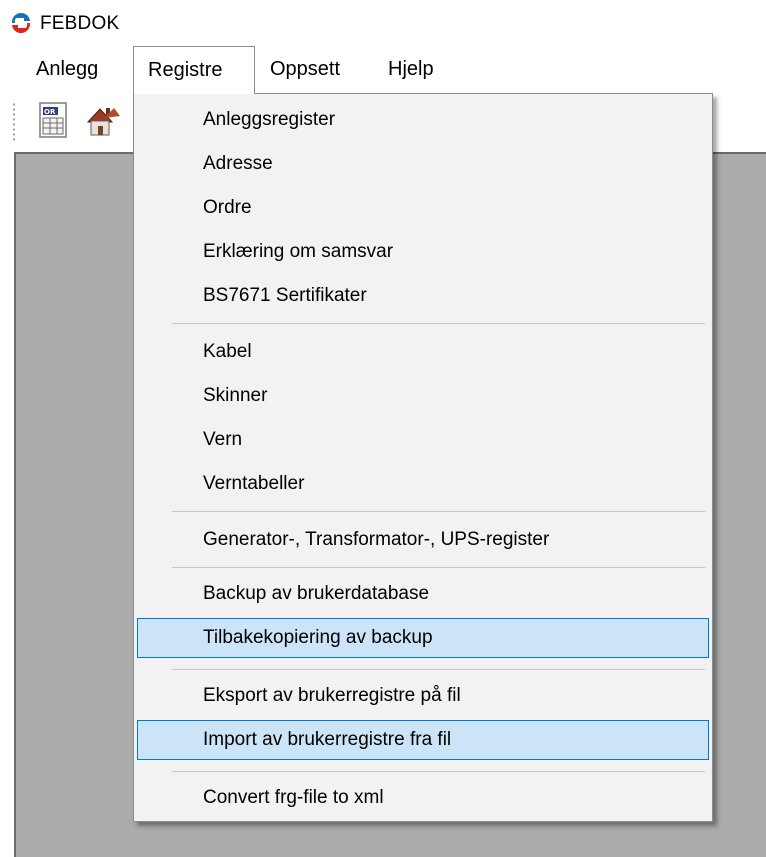 The width and height of the screenshot is (766, 857). Describe the element at coordinates (423, 484) in the screenshot. I see `menu-item-verntabeller: Verntabeller` at that location.